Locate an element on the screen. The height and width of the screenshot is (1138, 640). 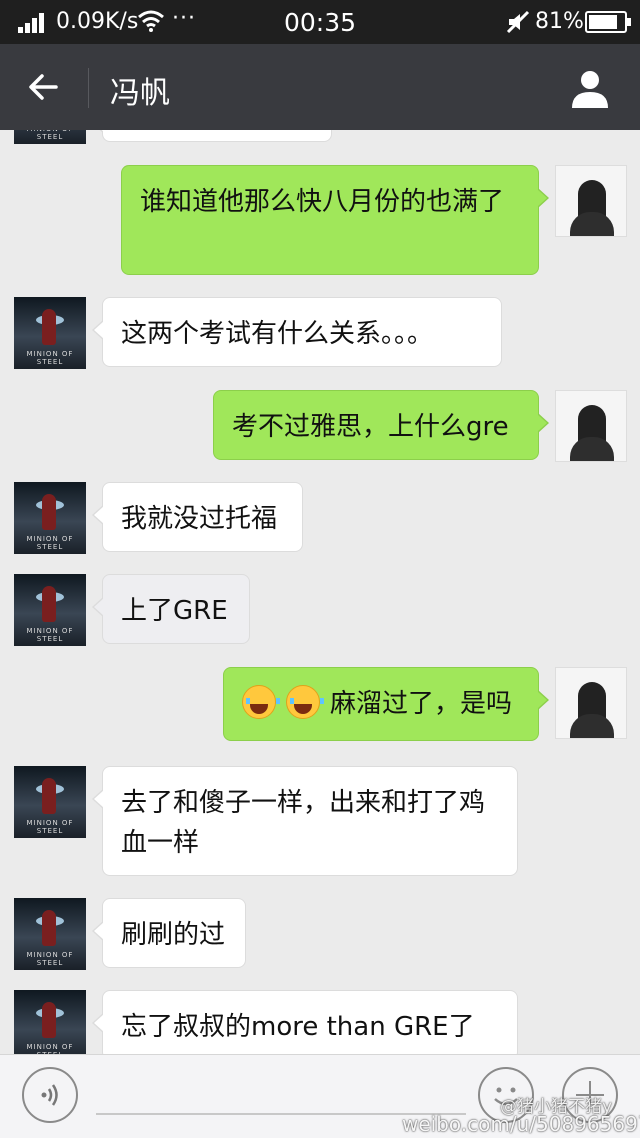
voice-icon is located at coordinates (49, 1095).